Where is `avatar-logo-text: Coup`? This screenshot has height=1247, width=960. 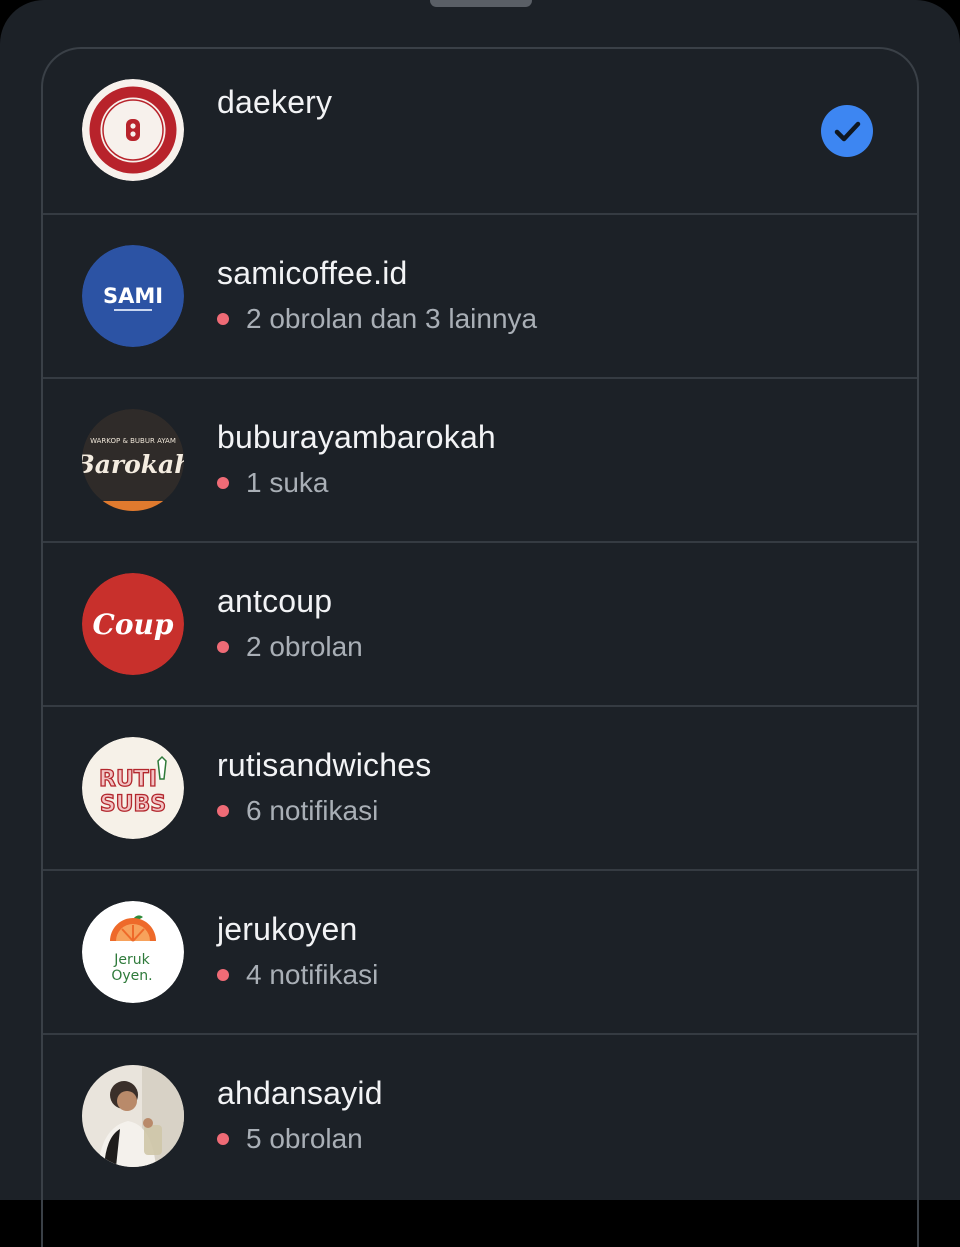
avatar-logo-text: Coup is located at coordinates (133, 624).